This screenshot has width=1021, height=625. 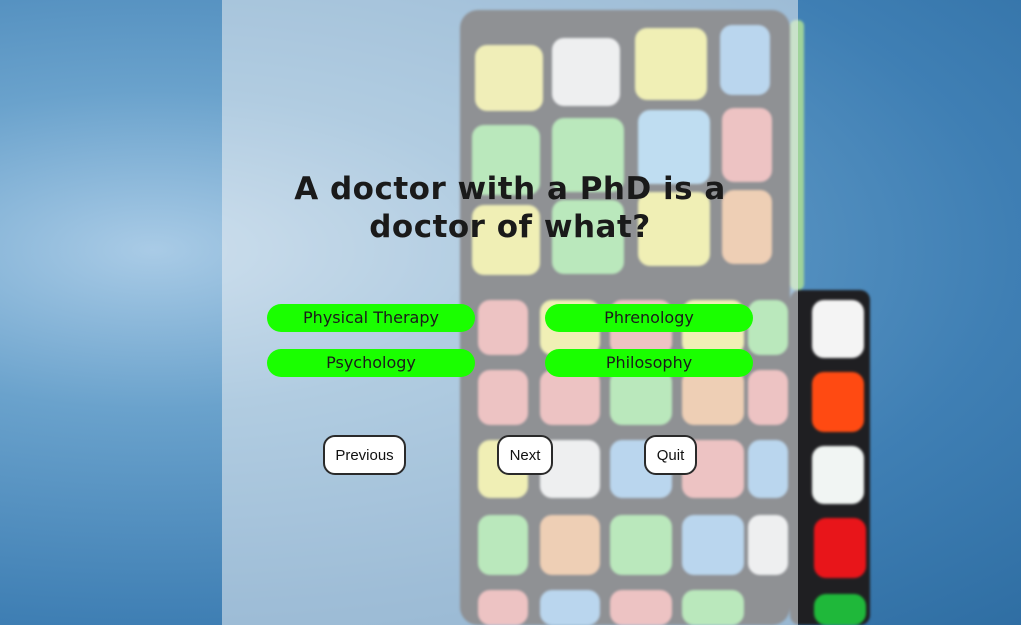 What do you see at coordinates (649, 363) in the screenshot?
I see `answer-philosophy-button: Philosophy` at bounding box center [649, 363].